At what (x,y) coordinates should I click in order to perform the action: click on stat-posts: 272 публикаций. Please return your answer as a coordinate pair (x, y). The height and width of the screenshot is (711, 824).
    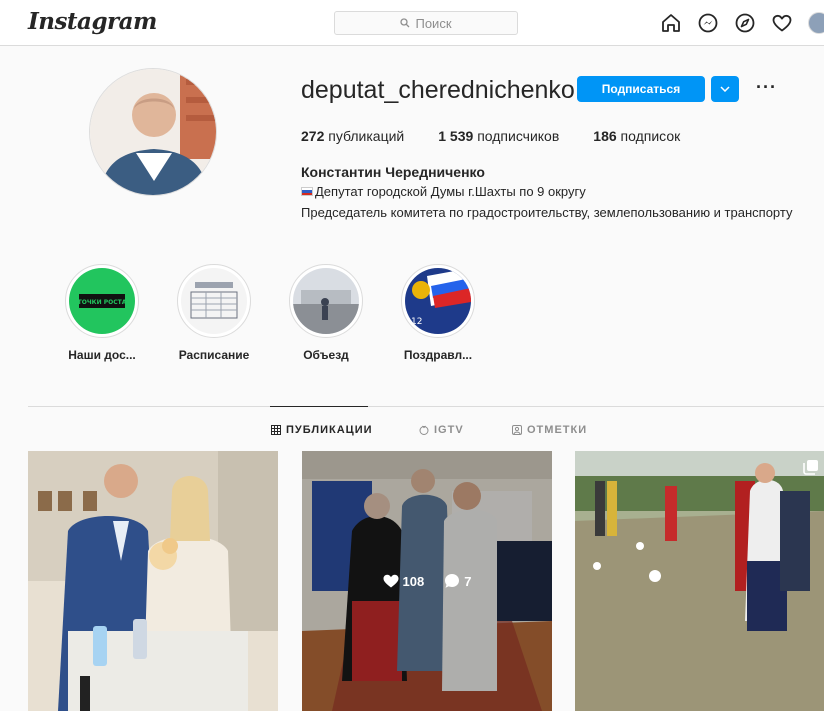
    Looking at the image, I should click on (352, 136).